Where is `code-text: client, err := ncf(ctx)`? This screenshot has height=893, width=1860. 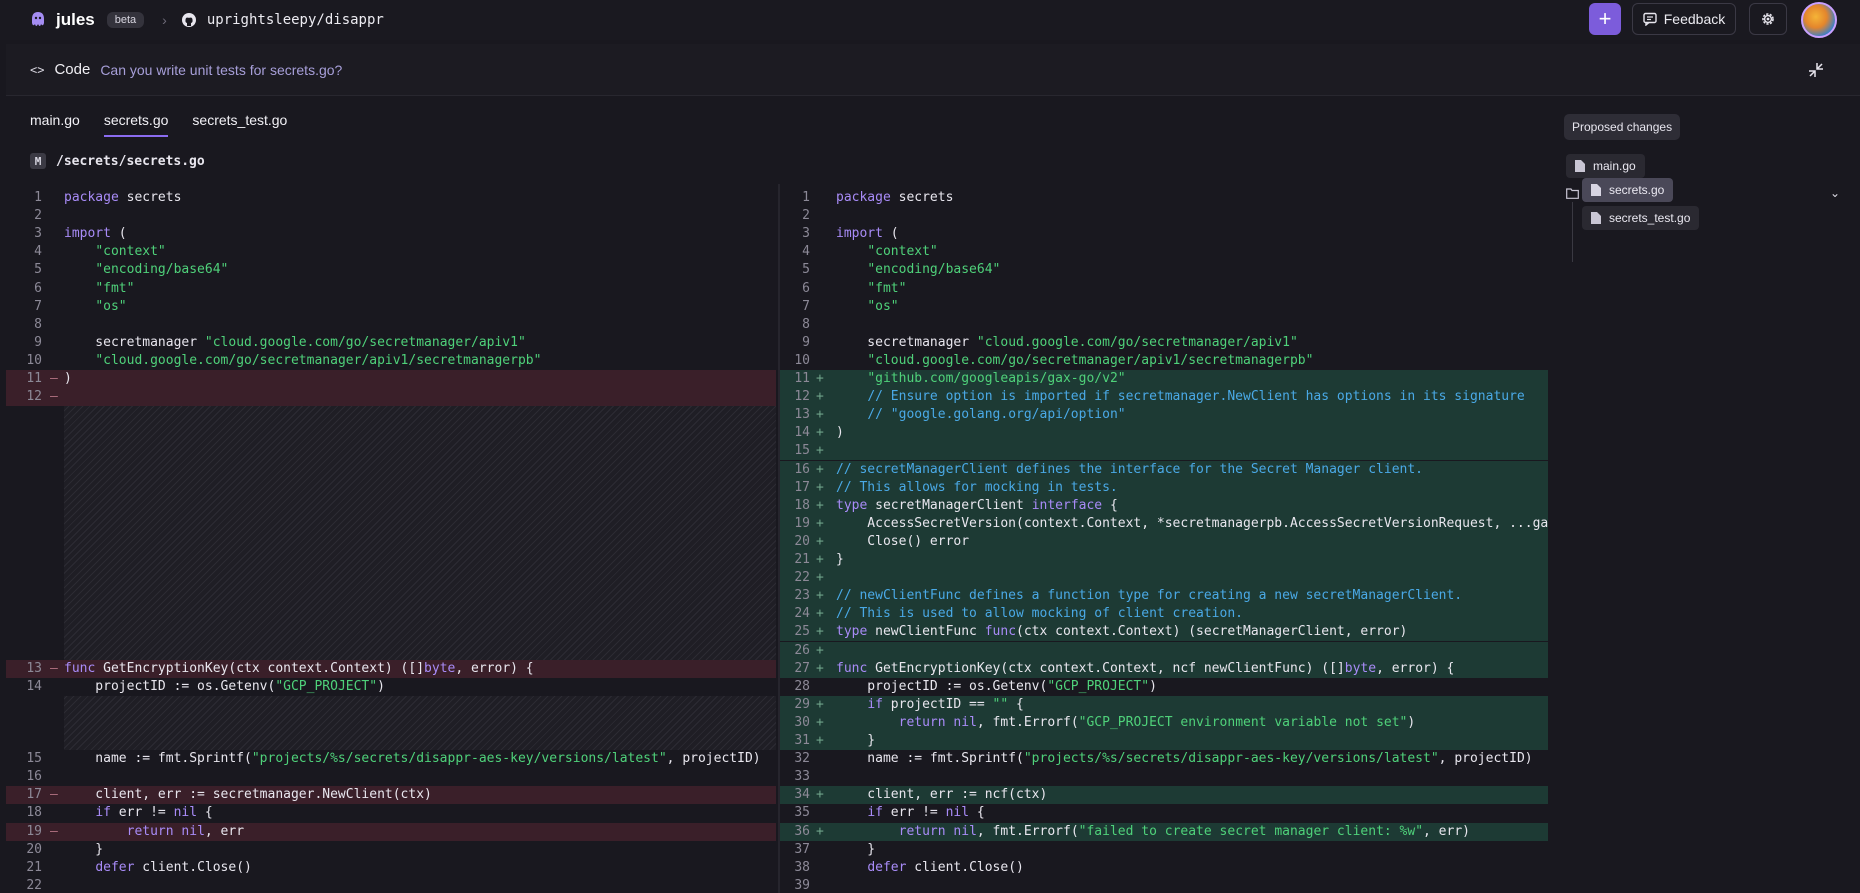
code-text: client, err := ncf(ctx) is located at coordinates (942, 795).